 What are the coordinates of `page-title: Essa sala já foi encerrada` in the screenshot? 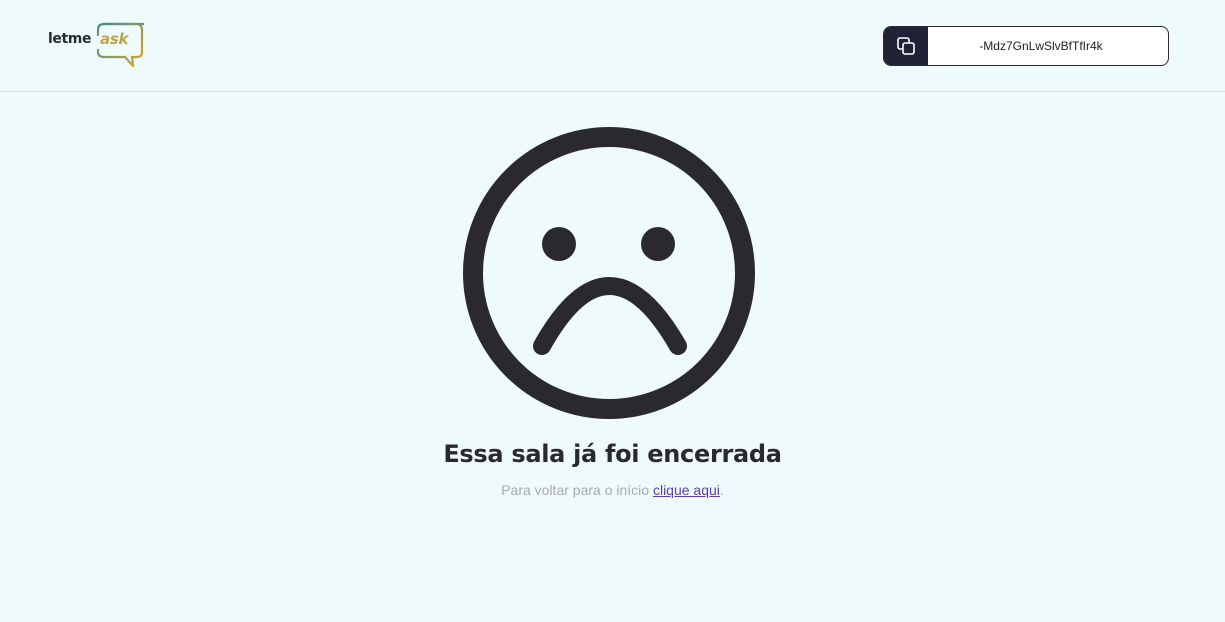 It's located at (612, 454).